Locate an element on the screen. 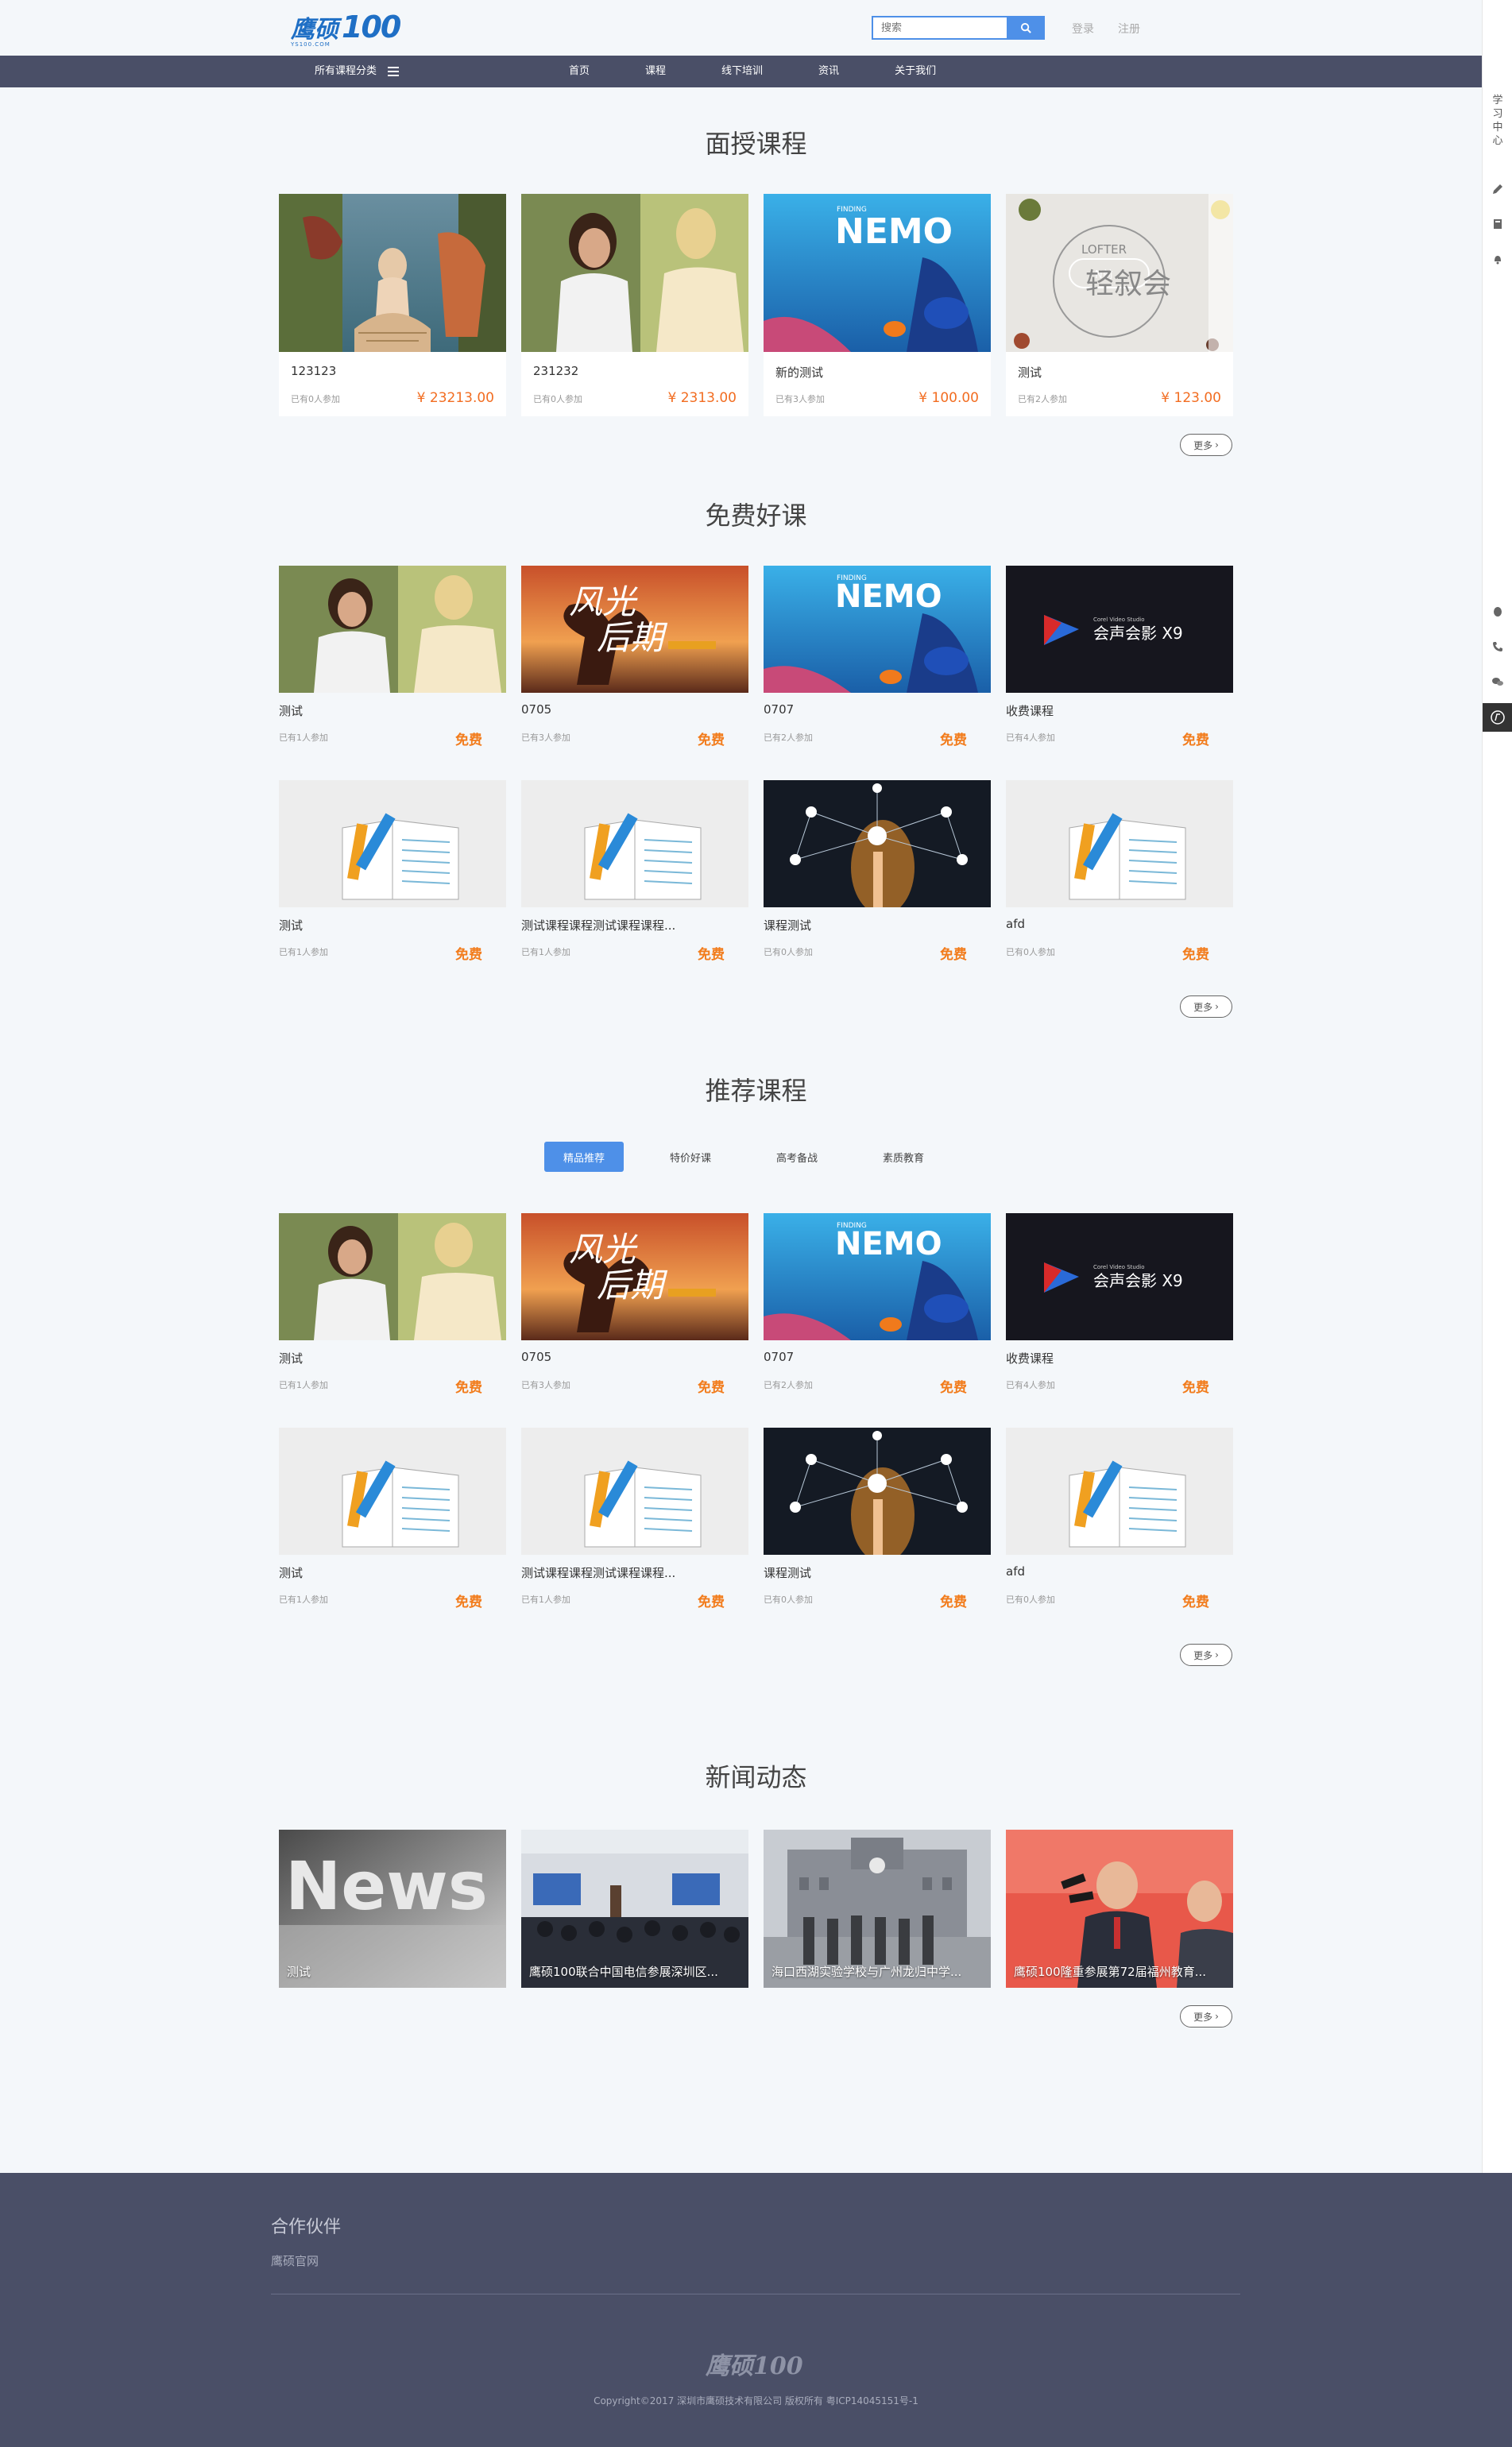 This screenshot has width=1512, height=2447. course-enrolled: 已有4人参加 is located at coordinates (1030, 738).